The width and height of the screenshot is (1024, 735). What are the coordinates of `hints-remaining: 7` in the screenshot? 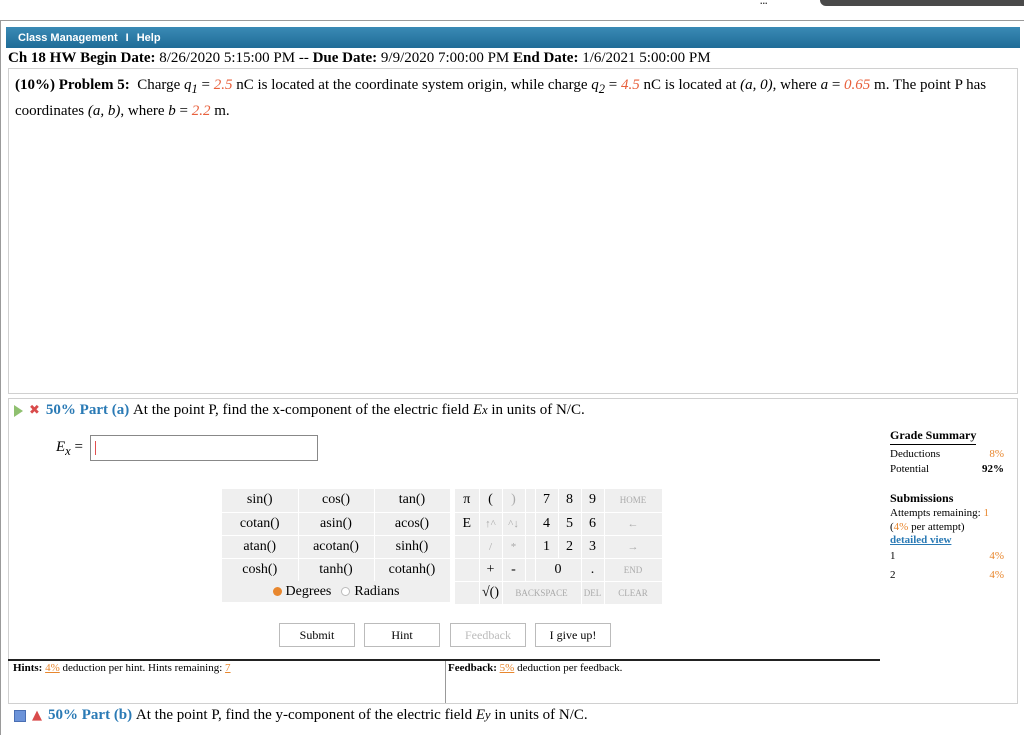 It's located at (228, 668).